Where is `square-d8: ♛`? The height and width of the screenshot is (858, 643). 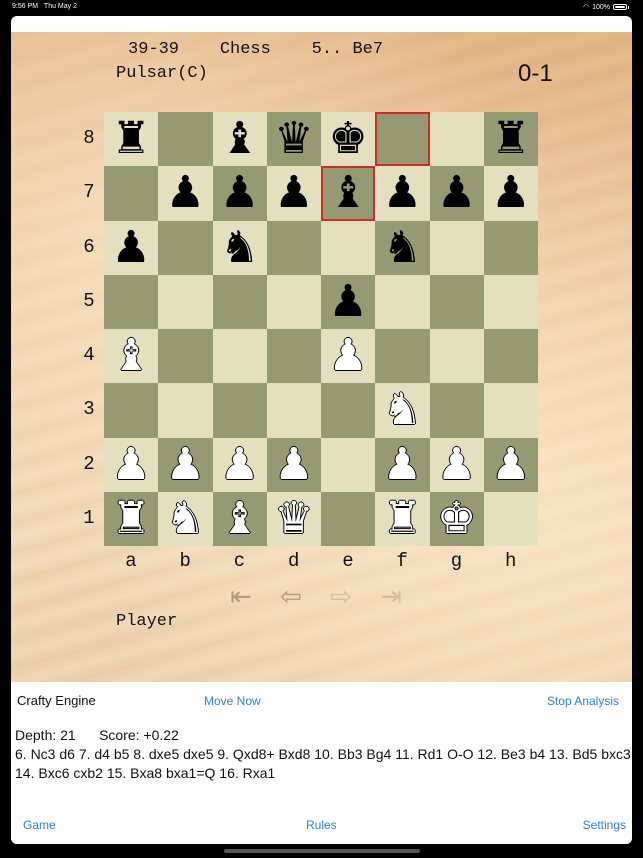
square-d8: ♛ is located at coordinates (293, 139).